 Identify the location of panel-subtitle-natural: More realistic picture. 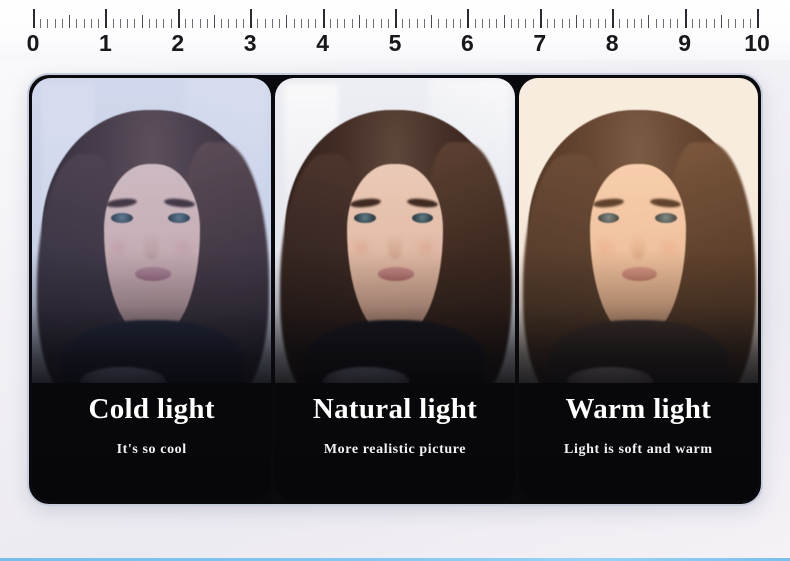
(395, 449).